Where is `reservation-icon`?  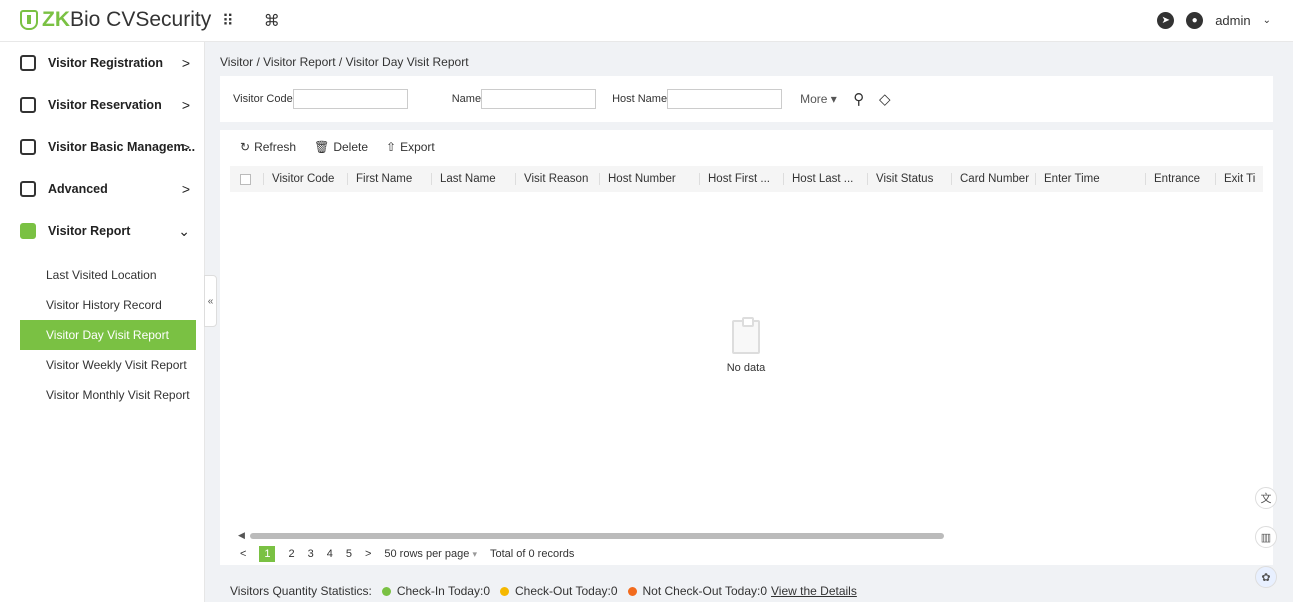 reservation-icon is located at coordinates (28, 105).